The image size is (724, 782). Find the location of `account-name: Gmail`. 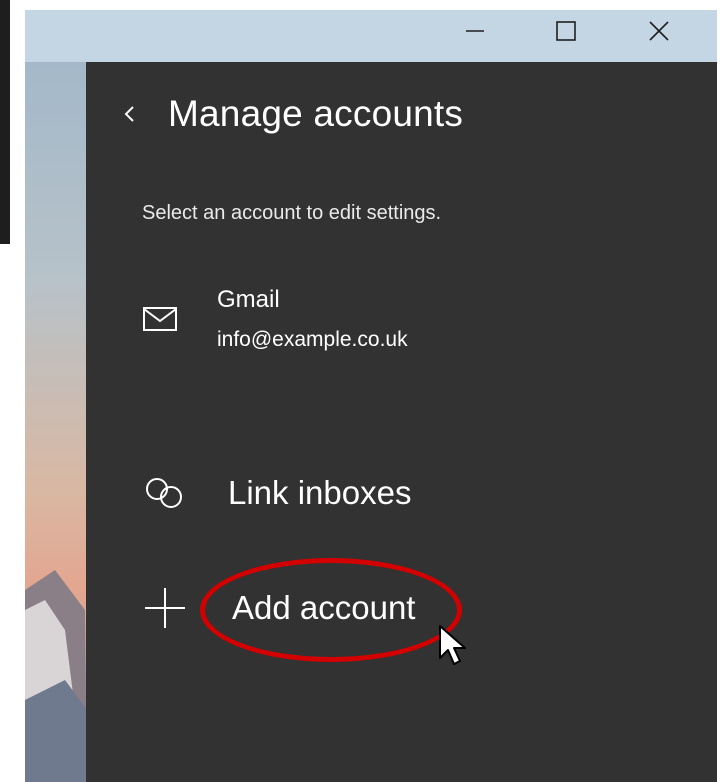

account-name: Gmail is located at coordinates (248, 299).